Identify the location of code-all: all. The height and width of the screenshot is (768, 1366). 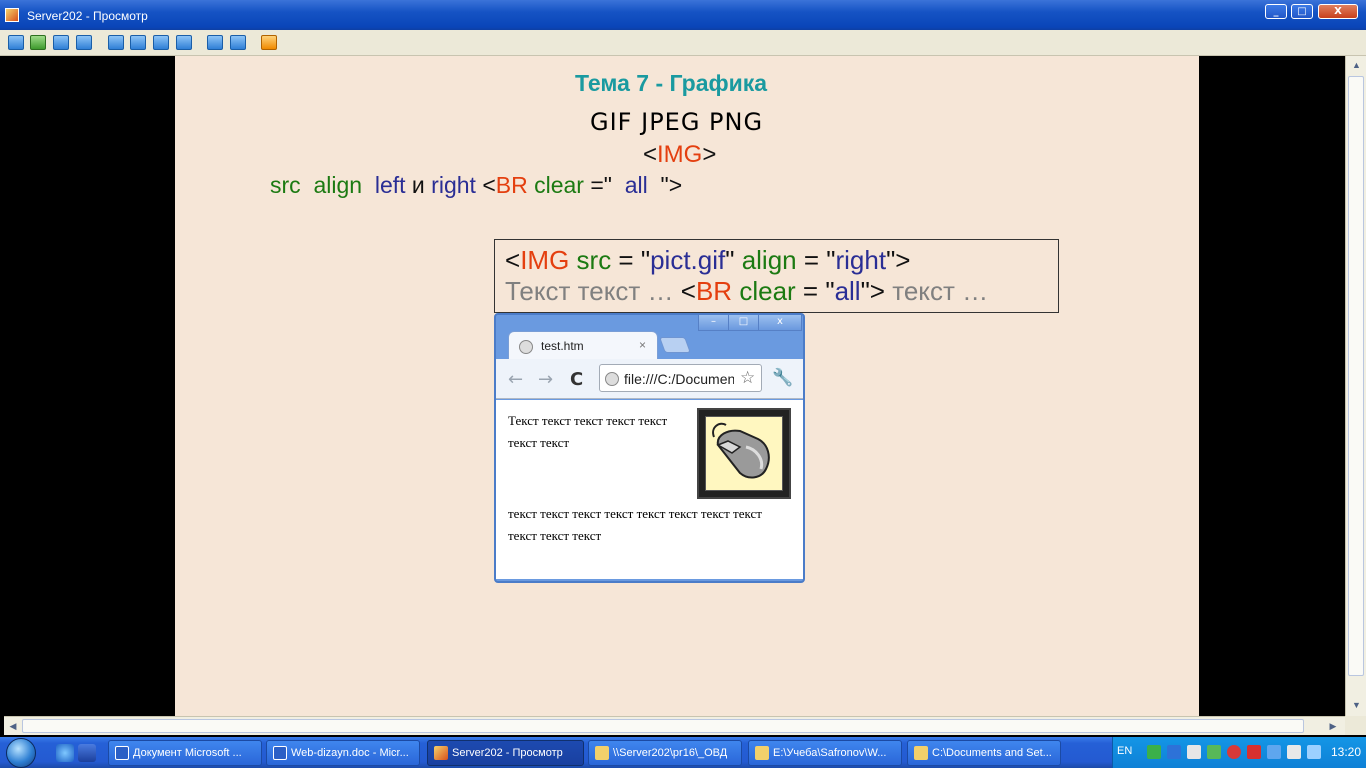
(847, 291).